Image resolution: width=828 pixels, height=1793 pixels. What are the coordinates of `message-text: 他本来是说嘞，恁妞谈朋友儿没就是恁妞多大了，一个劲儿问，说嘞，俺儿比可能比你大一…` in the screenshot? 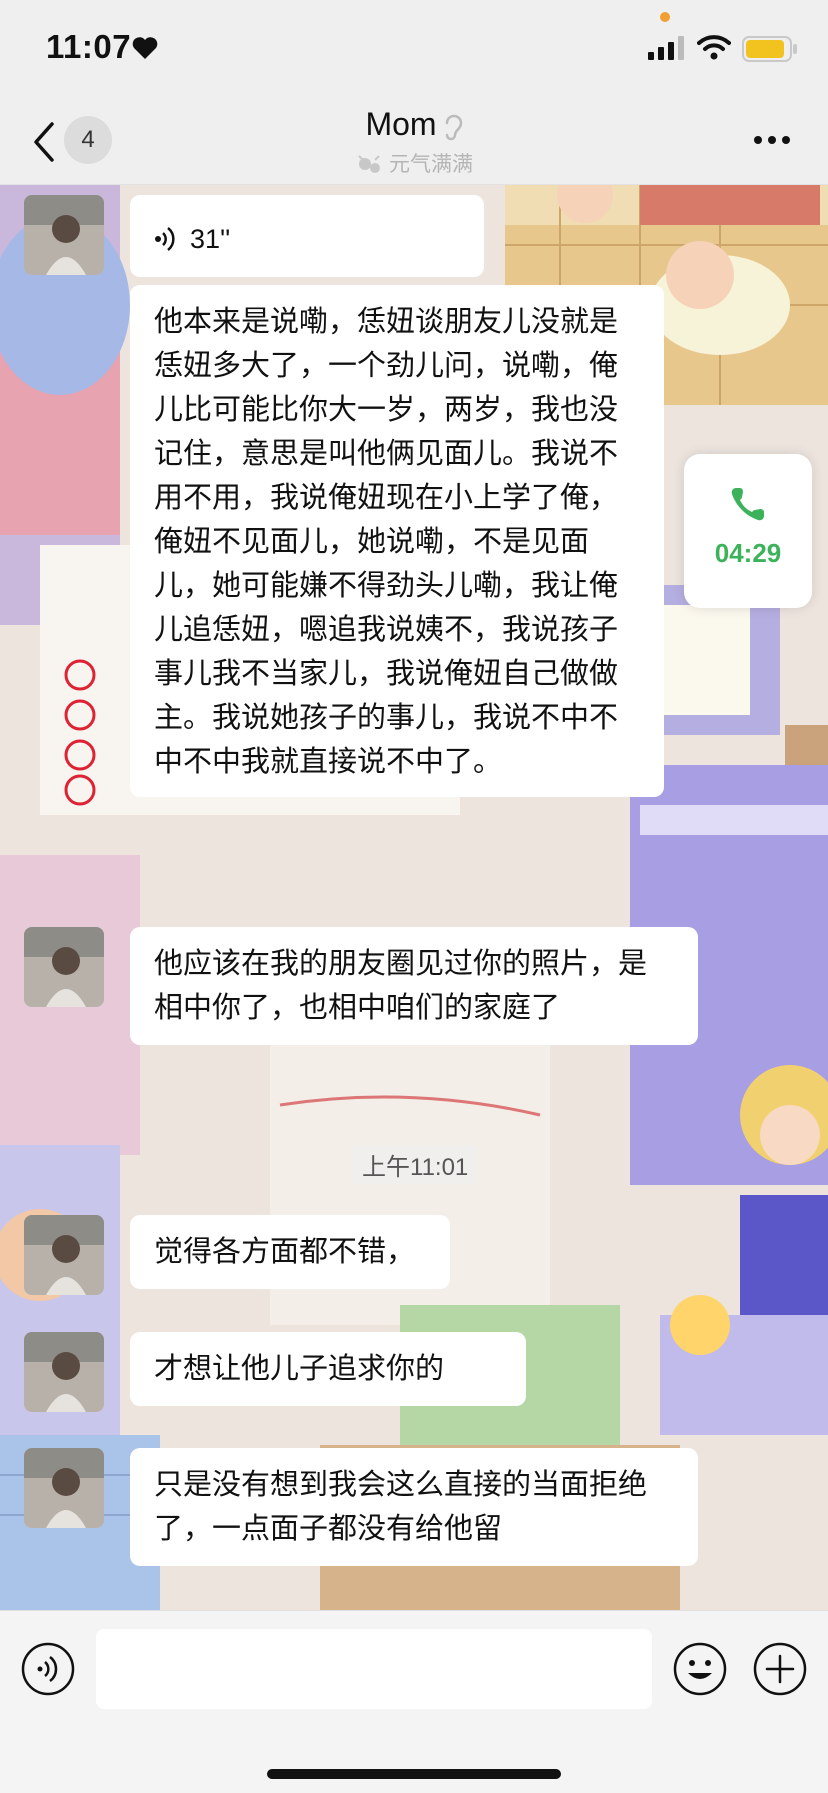 It's located at (386, 541).